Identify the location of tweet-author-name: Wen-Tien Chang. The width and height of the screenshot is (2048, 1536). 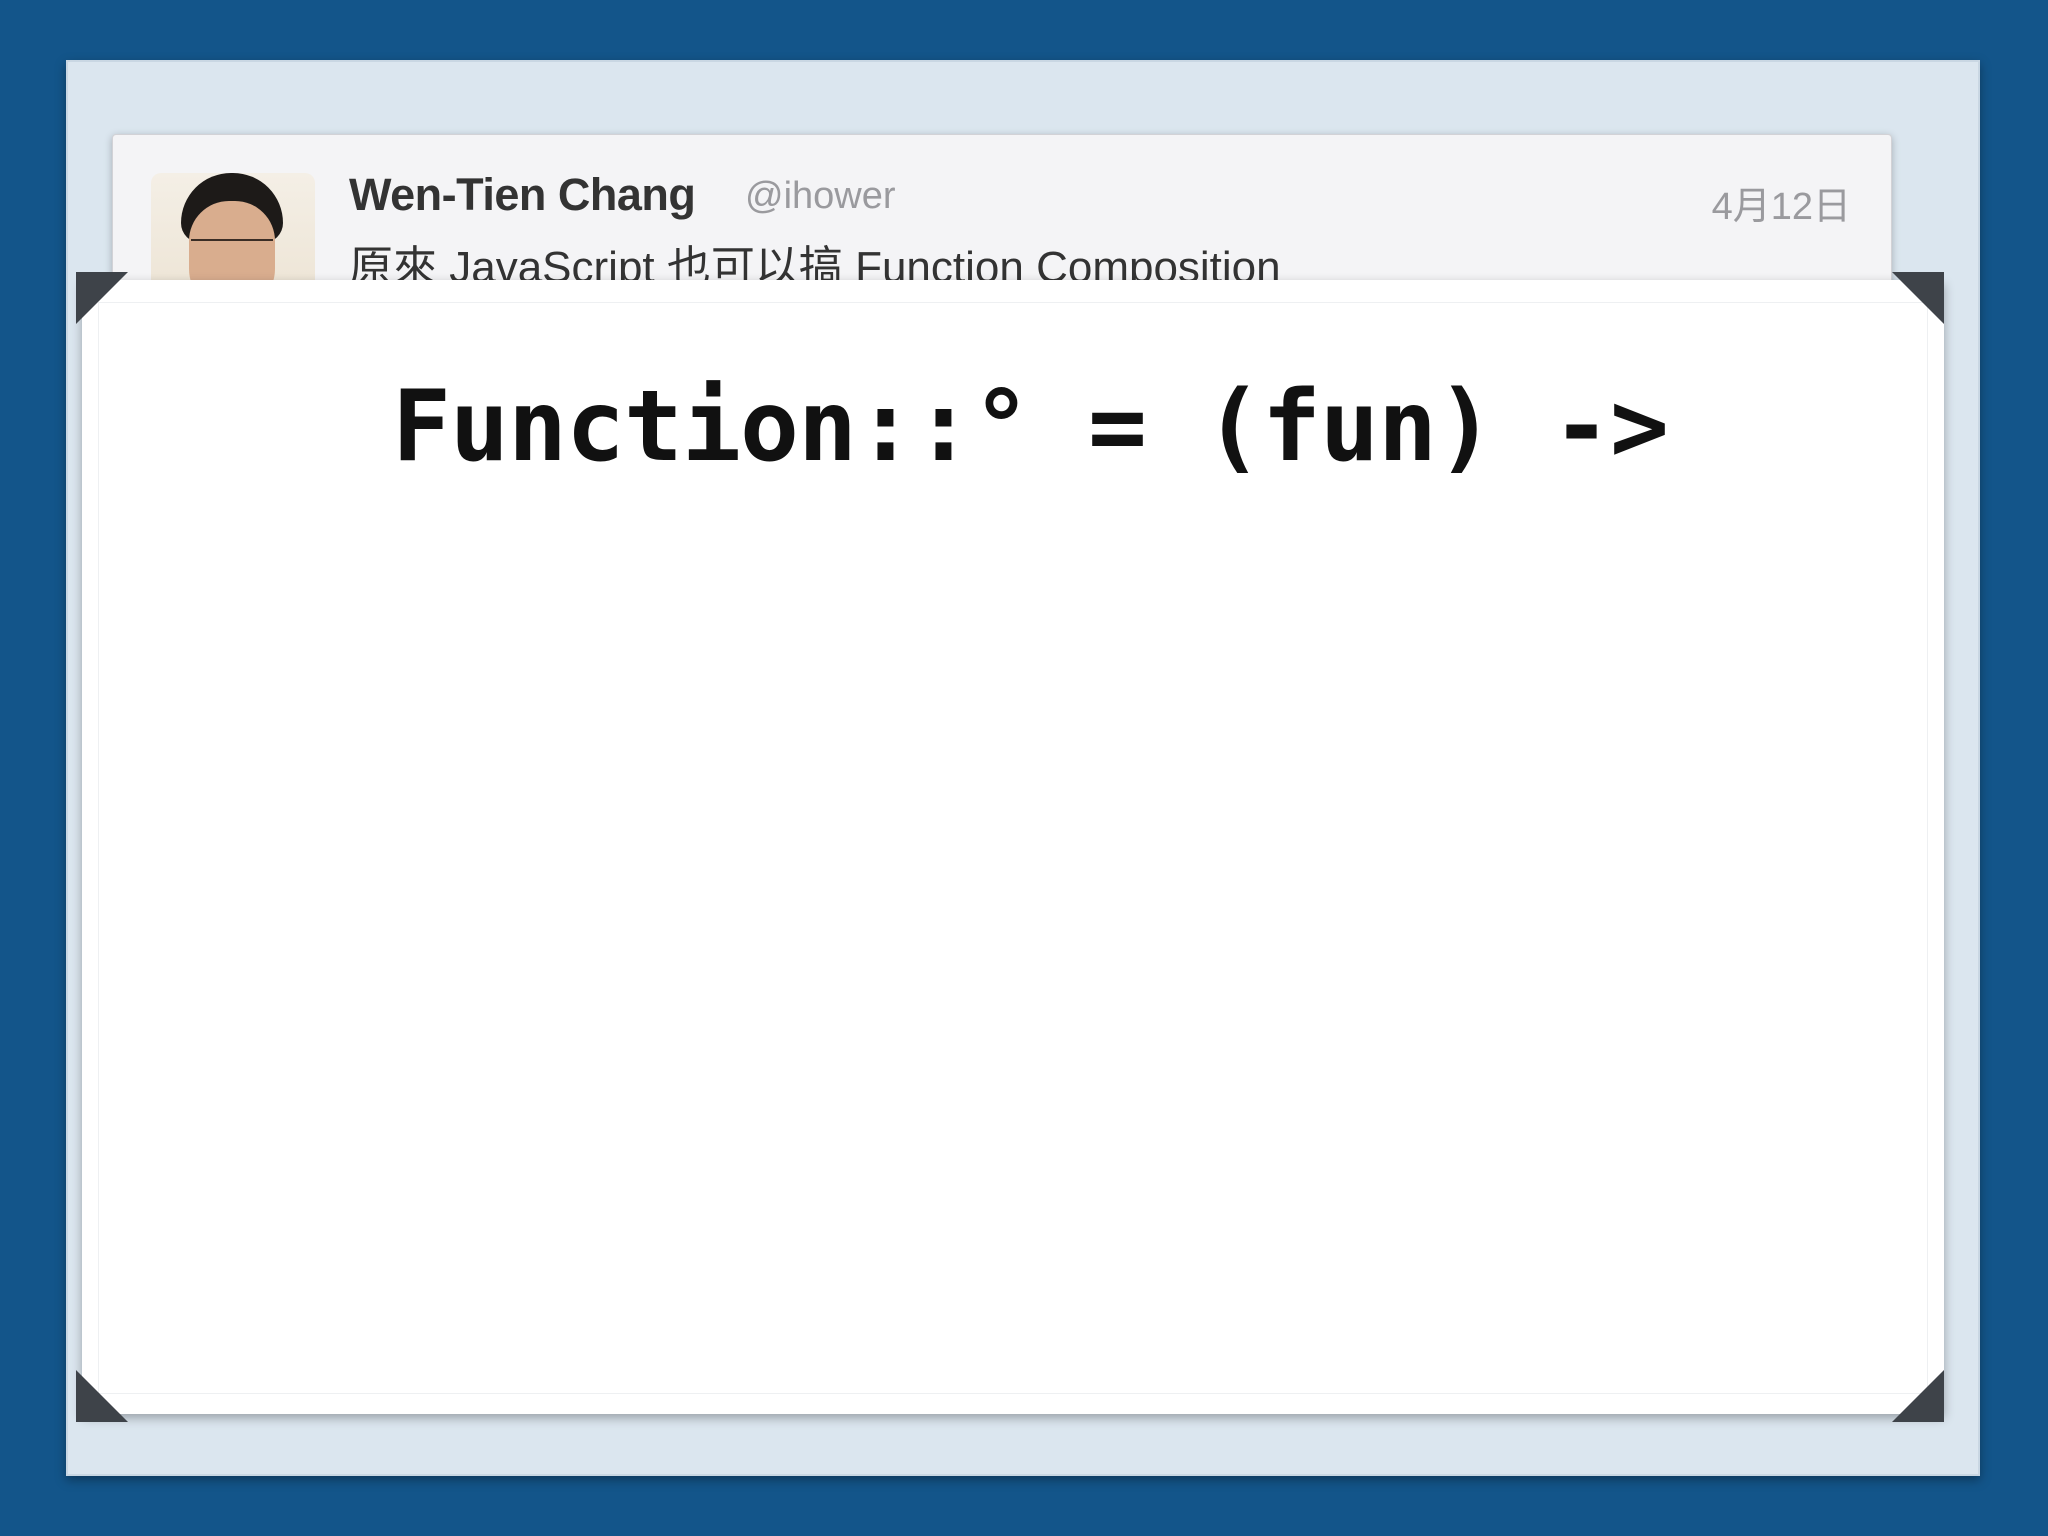
(522, 194).